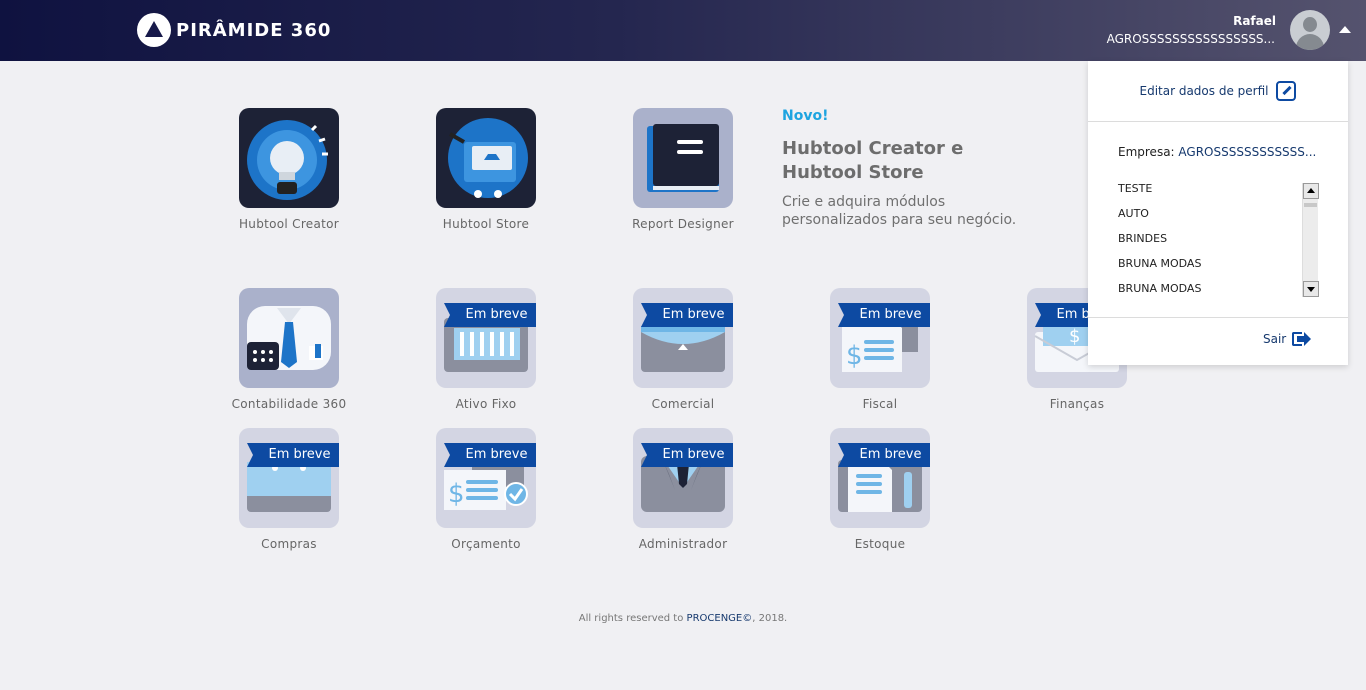 This screenshot has width=1366, height=690. Describe the element at coordinates (486, 224) in the screenshot. I see `app-label: Hubtool Store` at that location.